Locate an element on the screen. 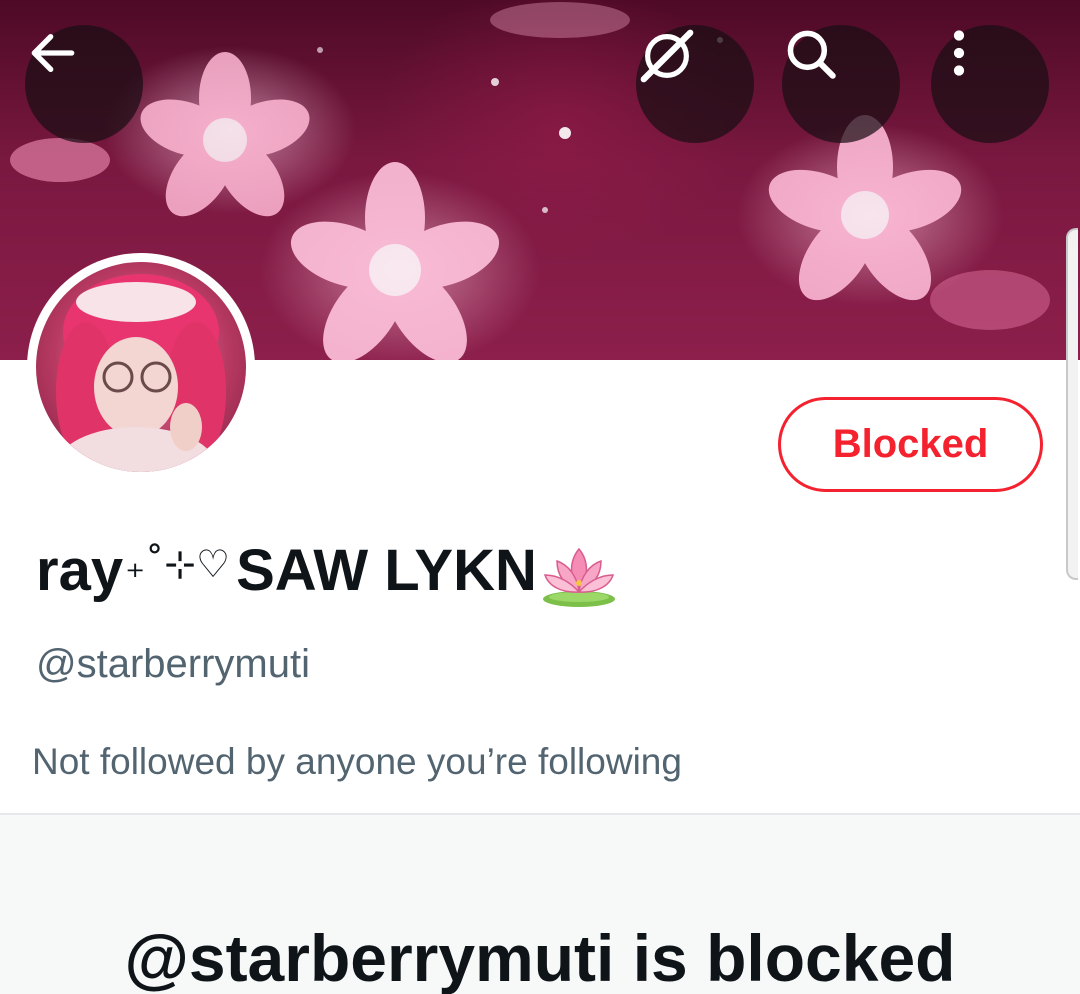 This screenshot has height=994, width=1080. display-name-suffix: SAW LYKN is located at coordinates (386, 570).